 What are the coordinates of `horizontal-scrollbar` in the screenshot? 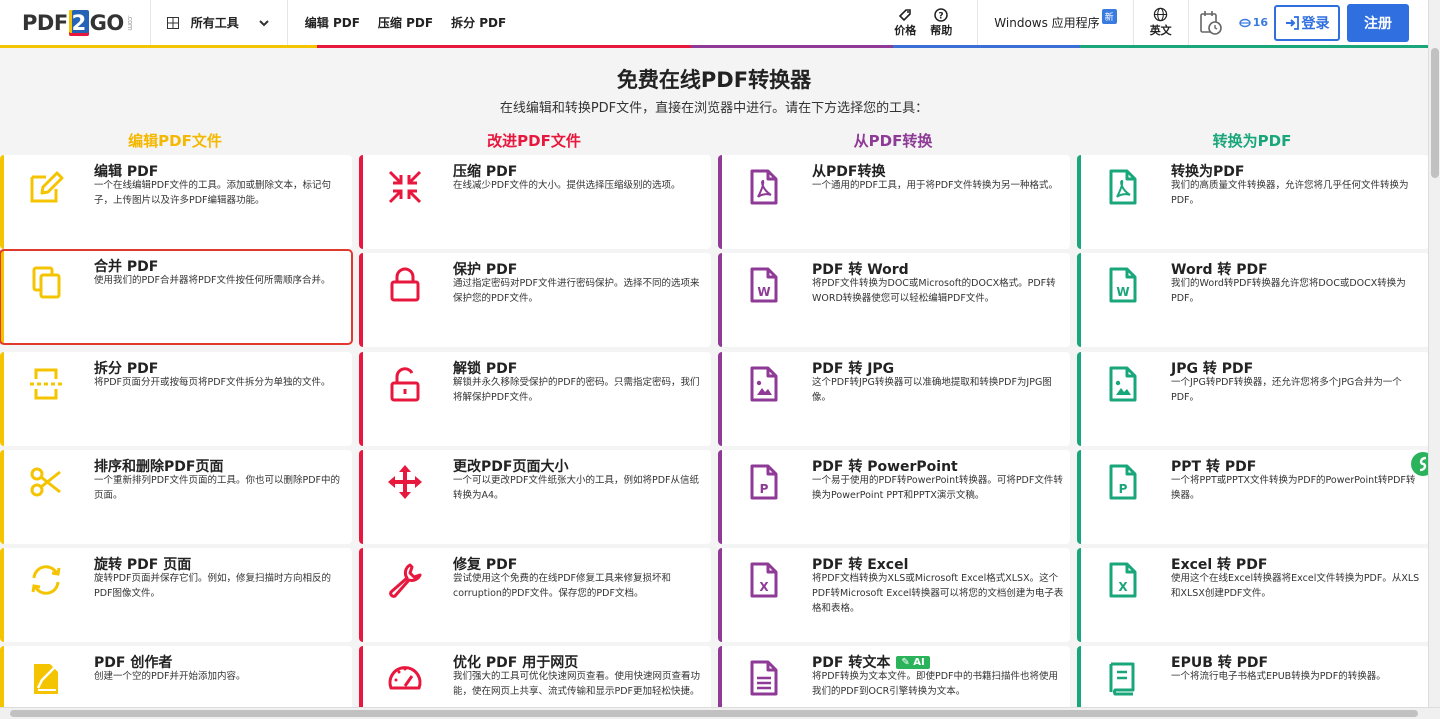 It's located at (720, 713).